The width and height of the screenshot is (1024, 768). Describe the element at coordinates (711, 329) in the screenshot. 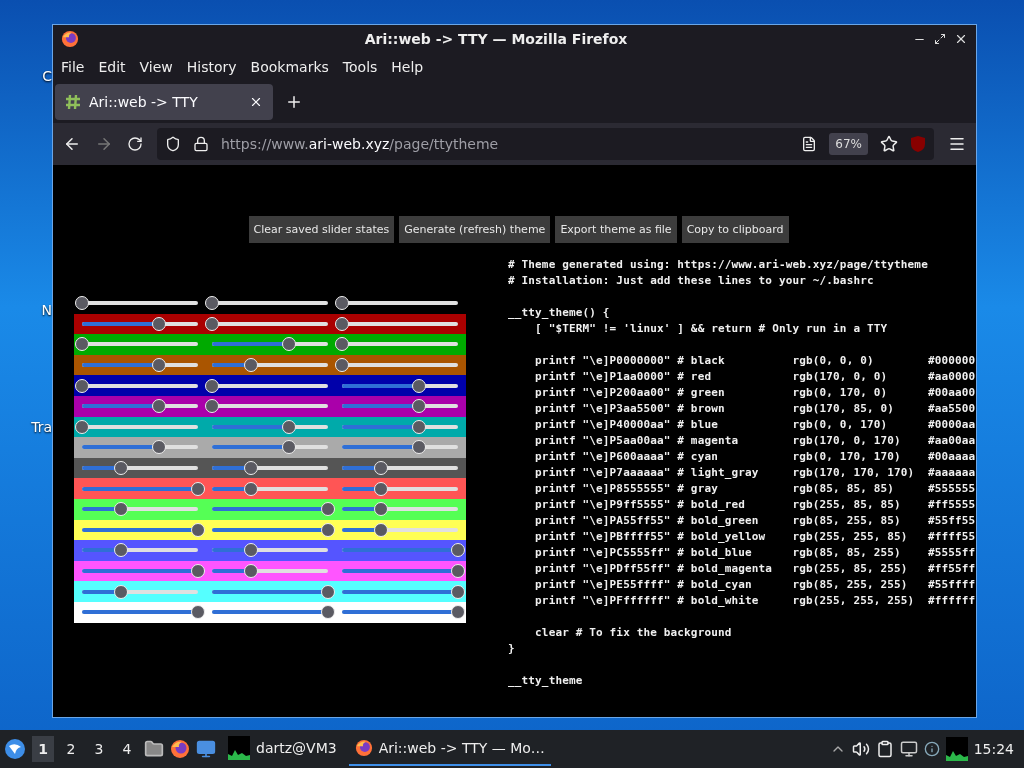

I see `code-line: [ "$TERM" != 'linux' ] && return # Only run in a TTY` at that location.